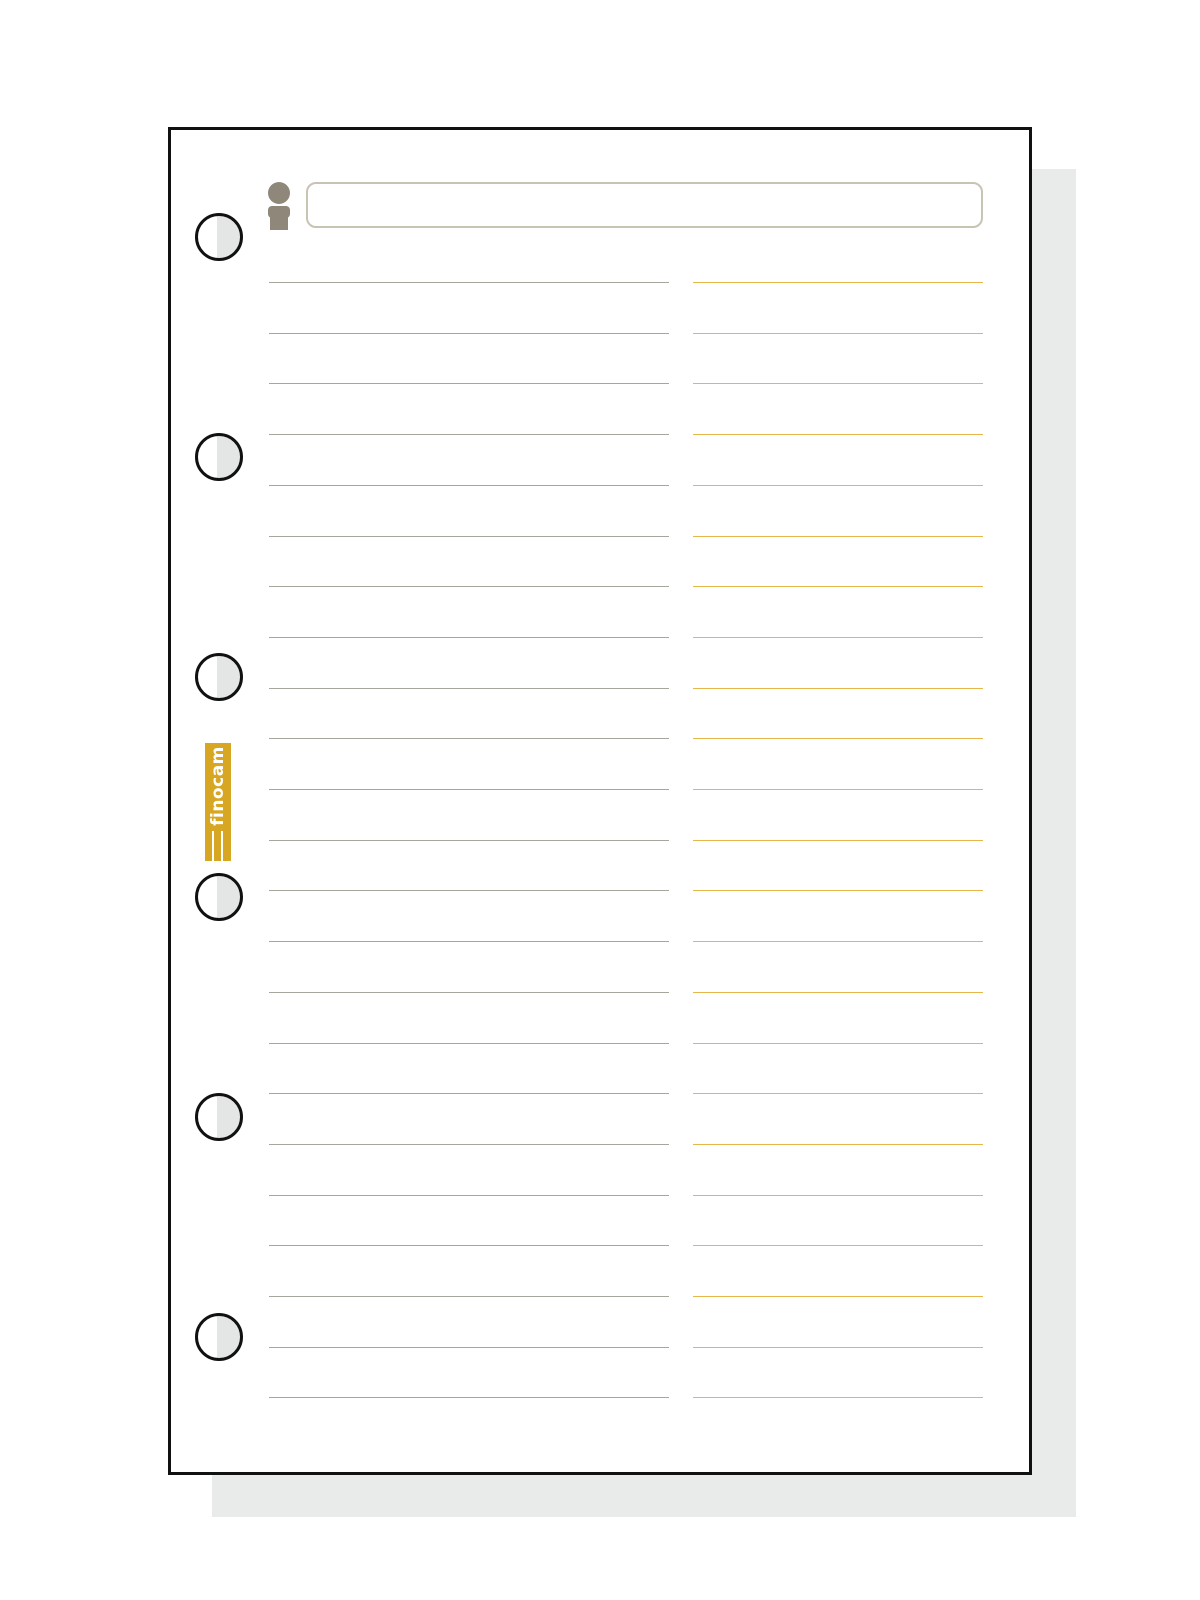  Describe the element at coordinates (218, 846) in the screenshot. I see `finocam-stripes-logo` at that location.